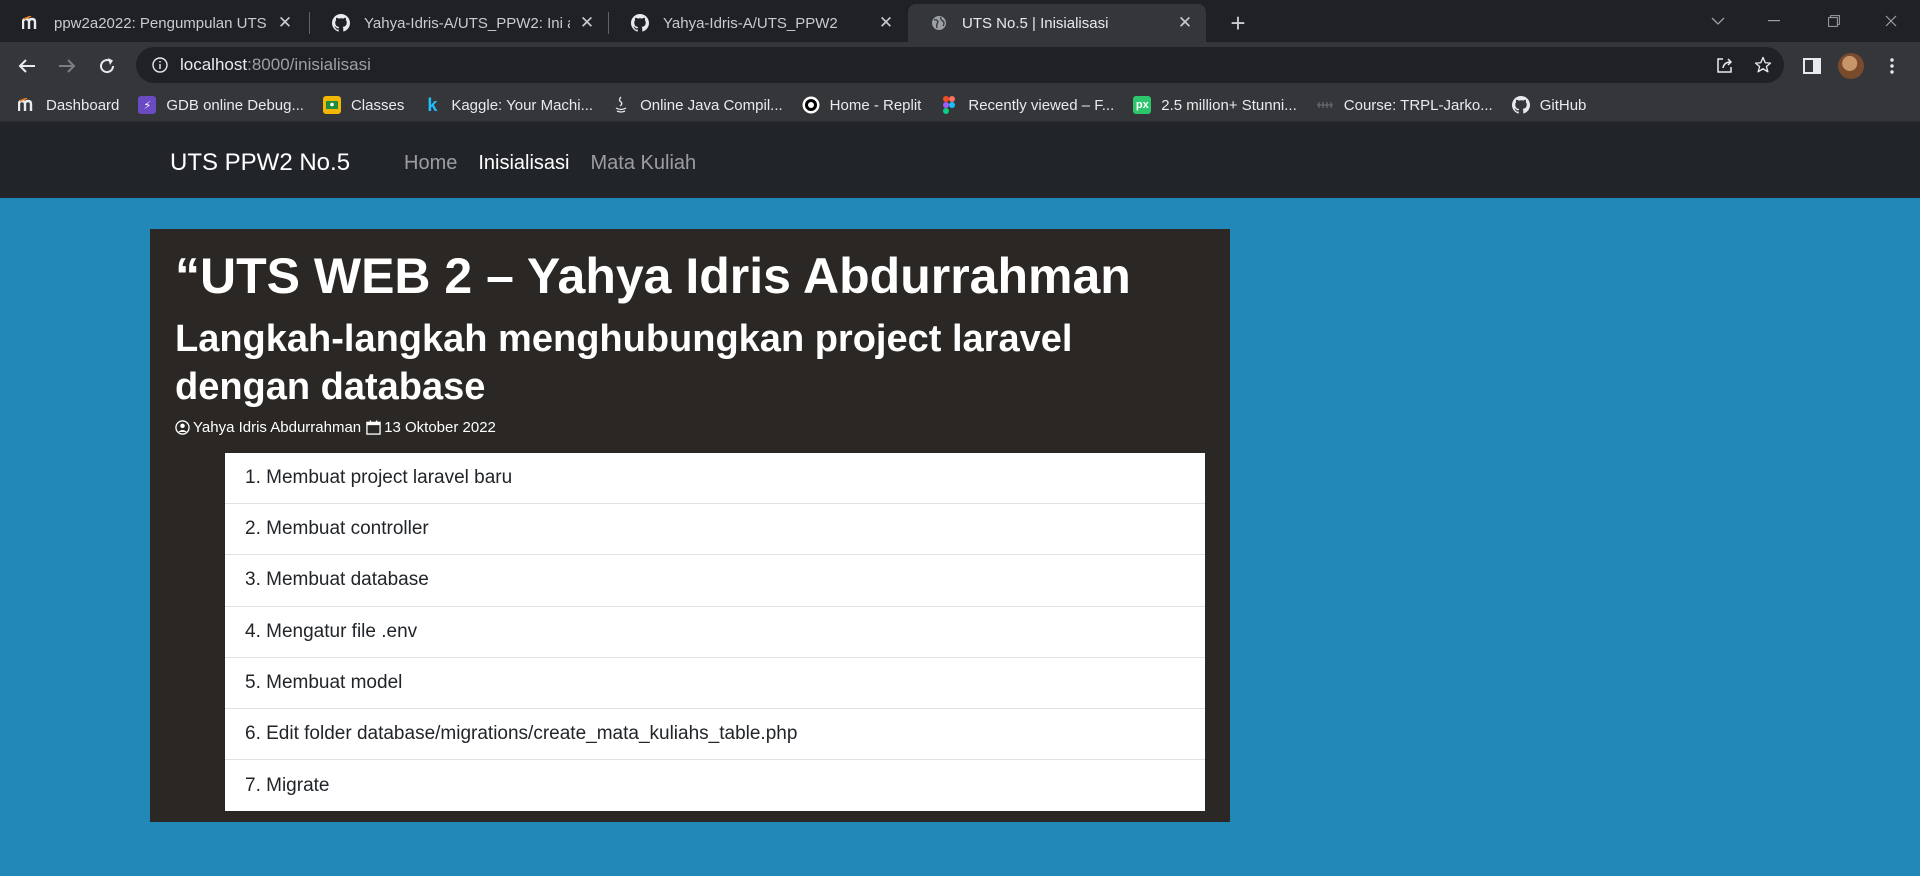 This screenshot has height=876, width=1920. I want to click on reload-icon, so click(107, 66).